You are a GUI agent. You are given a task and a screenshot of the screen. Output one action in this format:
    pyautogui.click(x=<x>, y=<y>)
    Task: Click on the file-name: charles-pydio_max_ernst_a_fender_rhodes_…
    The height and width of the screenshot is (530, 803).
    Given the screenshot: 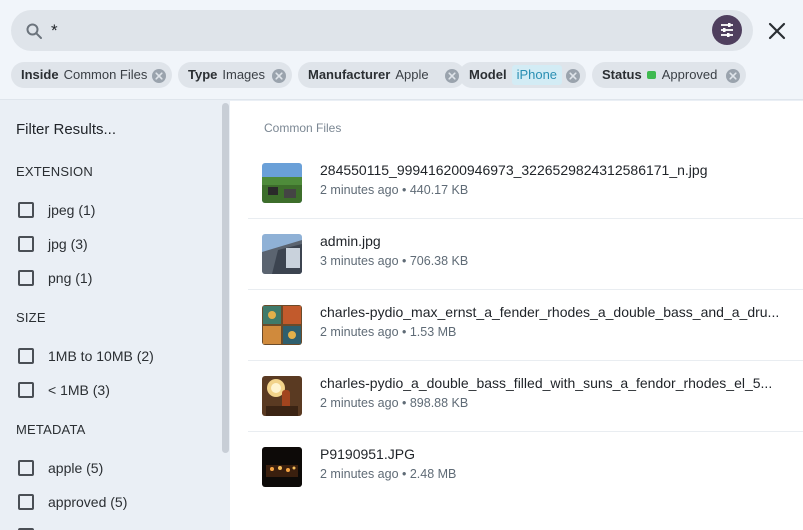 What is the action you would take?
    pyautogui.click(x=550, y=312)
    